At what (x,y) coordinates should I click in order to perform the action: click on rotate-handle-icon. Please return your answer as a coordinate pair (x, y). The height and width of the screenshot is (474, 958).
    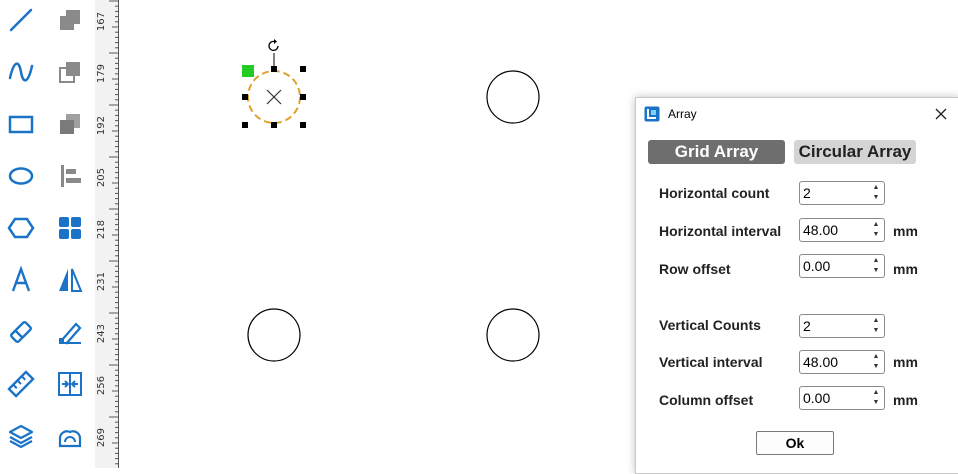
    Looking at the image, I should click on (273, 46).